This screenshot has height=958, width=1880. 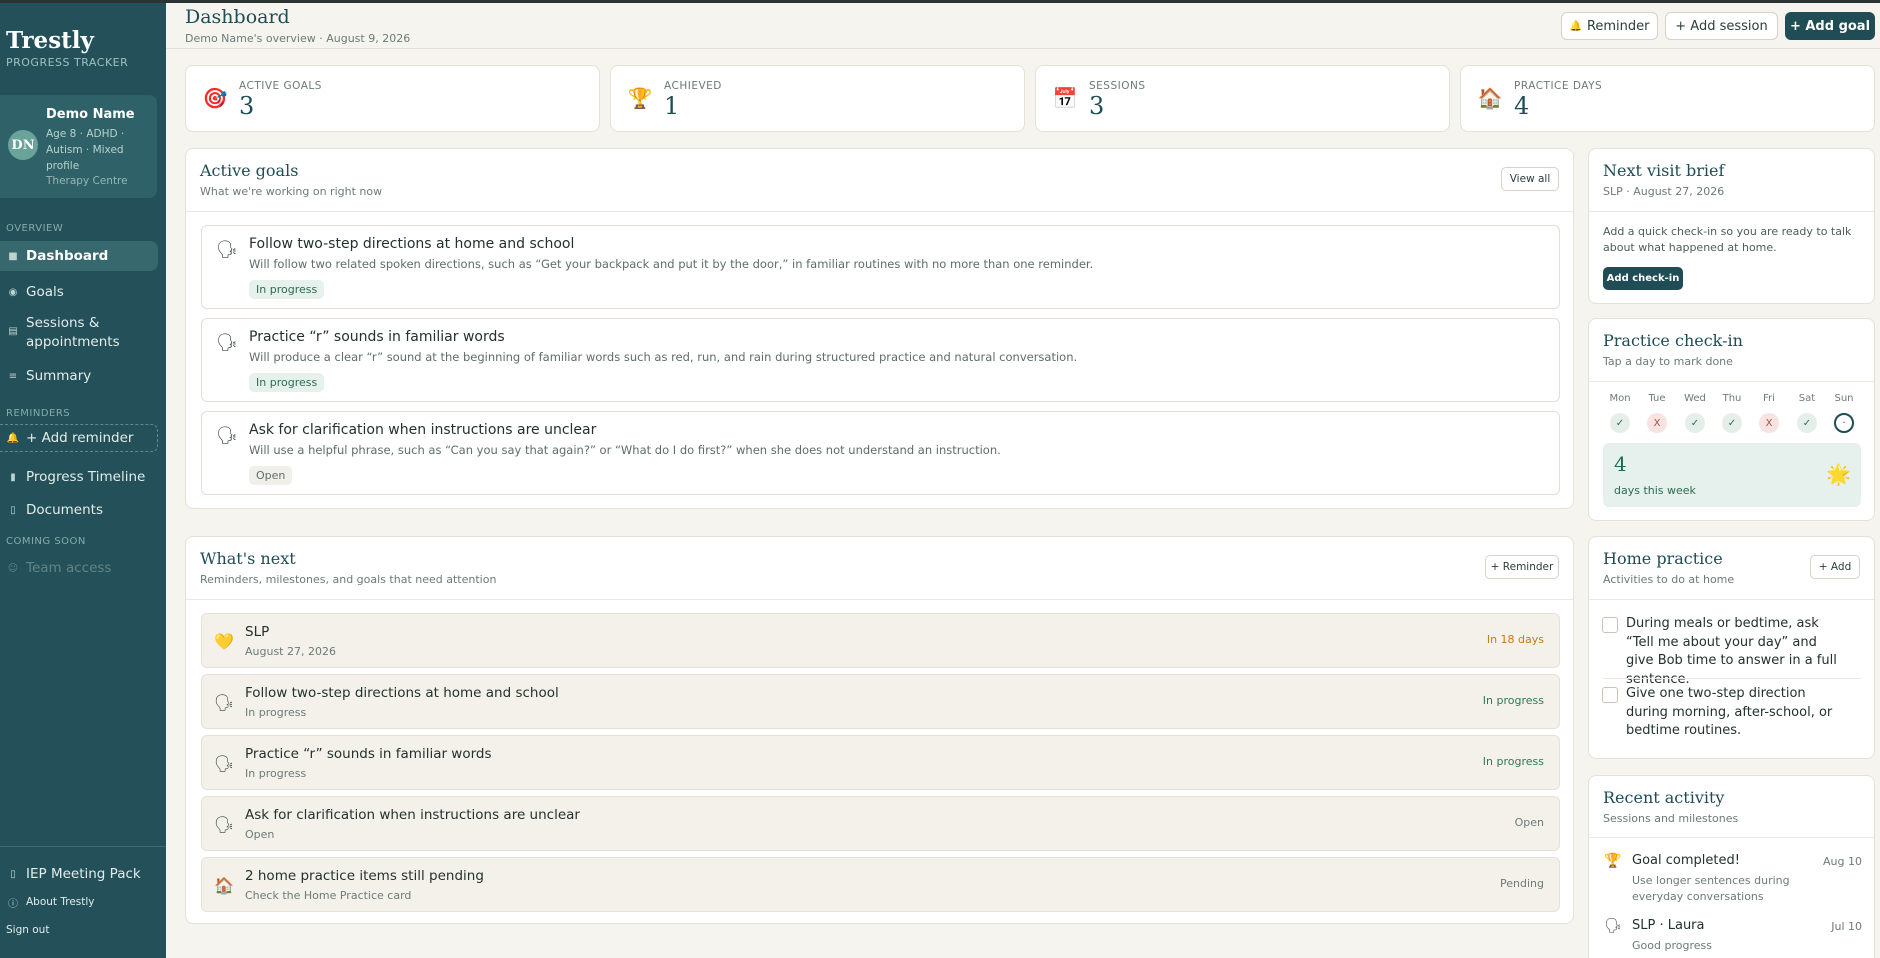 What do you see at coordinates (280, 86) in the screenshot?
I see `stat-label: ACTIVE GOALS` at bounding box center [280, 86].